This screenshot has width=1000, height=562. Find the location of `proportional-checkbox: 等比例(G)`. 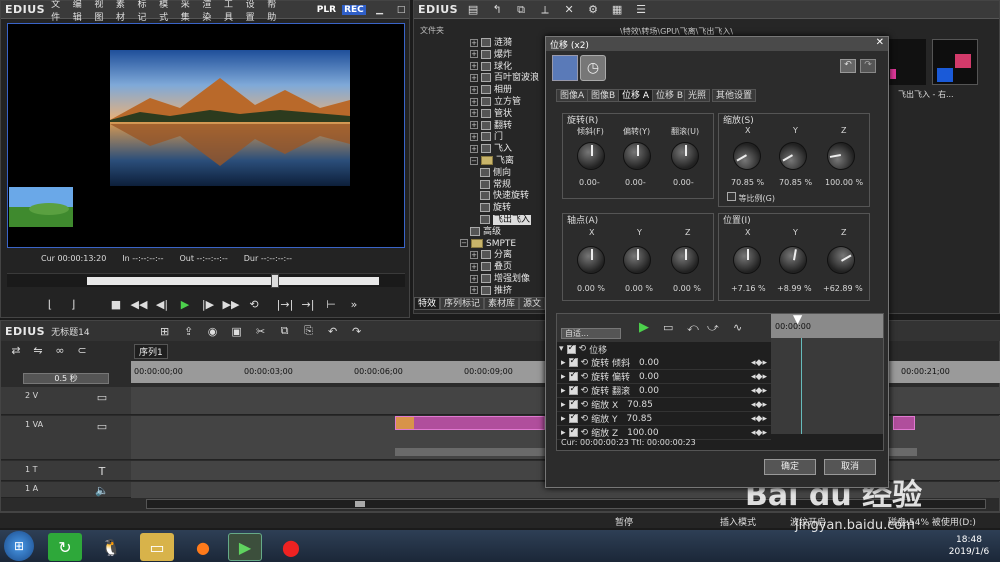

proportional-checkbox: 等比例(G) is located at coordinates (751, 198).